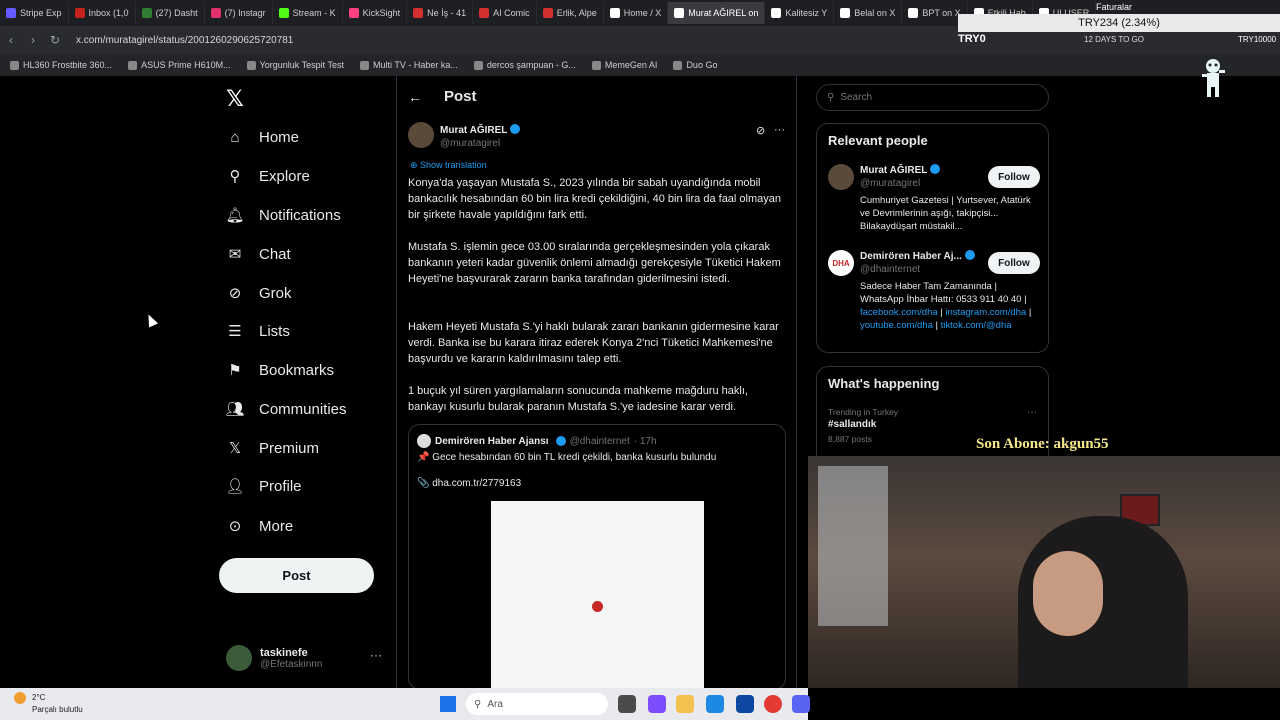 Image resolution: width=1280 pixels, height=720 pixels. What do you see at coordinates (745, 704) in the screenshot?
I see `store-icon` at bounding box center [745, 704].